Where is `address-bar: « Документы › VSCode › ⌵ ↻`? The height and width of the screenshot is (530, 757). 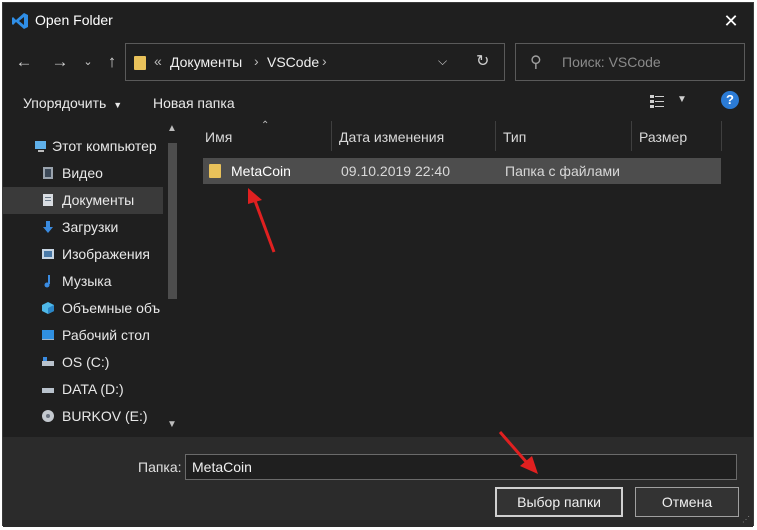
address-bar: « Документы › VSCode › ⌵ ↻ is located at coordinates (315, 62).